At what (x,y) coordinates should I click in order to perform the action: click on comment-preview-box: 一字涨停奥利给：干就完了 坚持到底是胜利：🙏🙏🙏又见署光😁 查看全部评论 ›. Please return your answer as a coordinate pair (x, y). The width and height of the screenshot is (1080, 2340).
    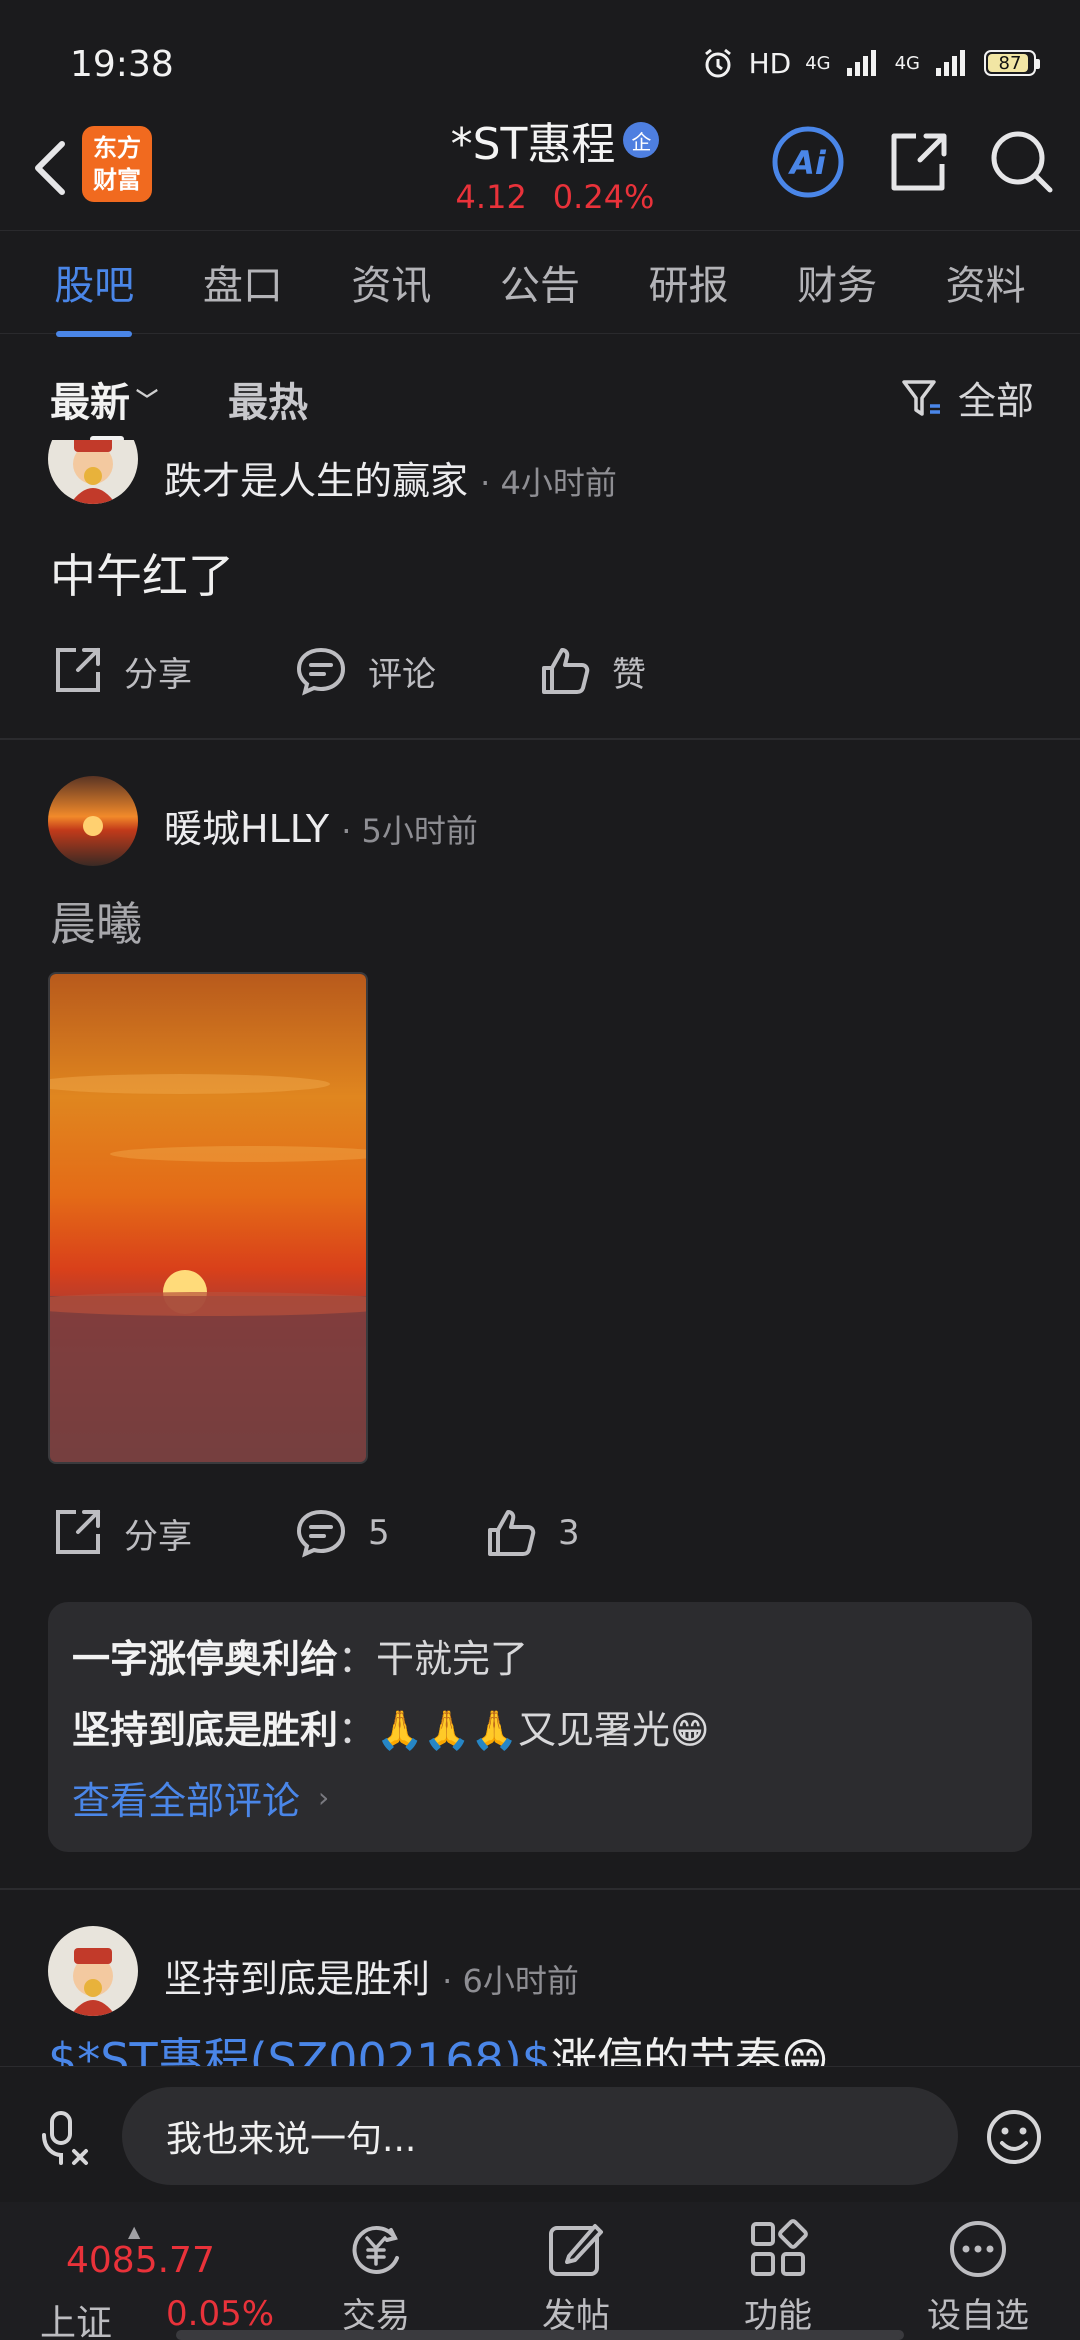
    Looking at the image, I should click on (540, 1727).